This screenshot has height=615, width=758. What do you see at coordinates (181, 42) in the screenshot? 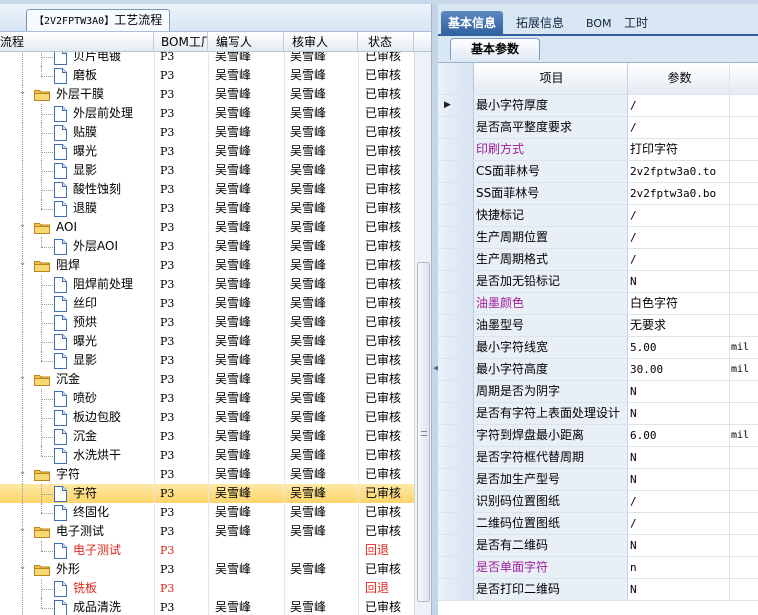
I see `column-header-bom: BOM工厂` at bounding box center [181, 42].